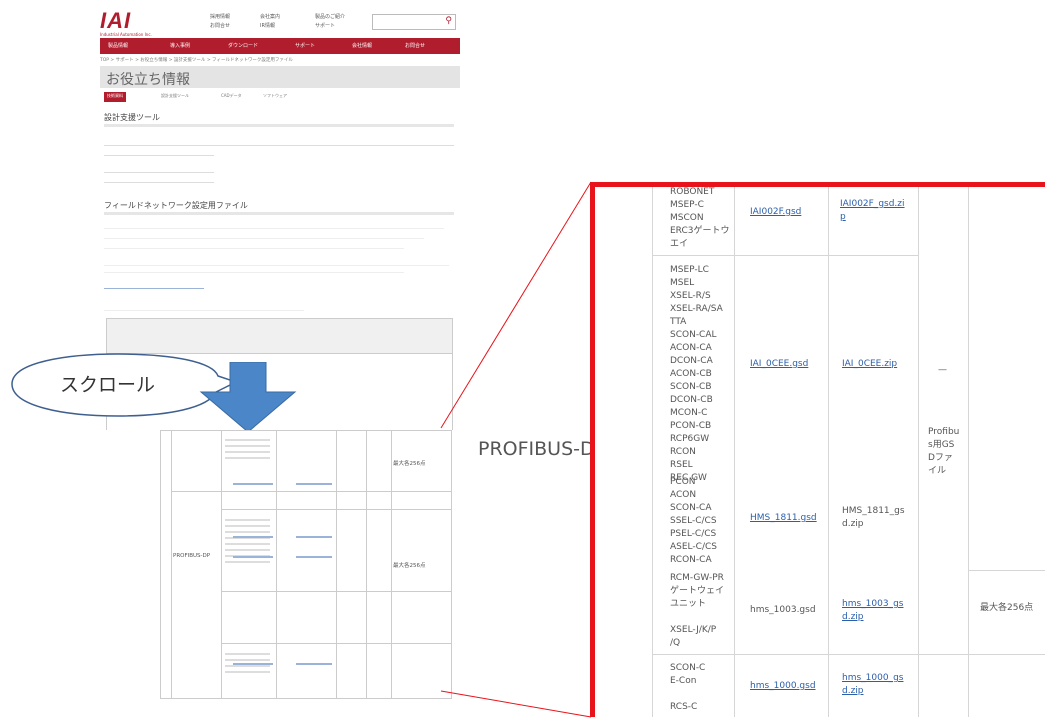 Image resolution: width=1045 pixels, height=720 pixels. I want to click on main-nav-item: サポート, so click(305, 45).